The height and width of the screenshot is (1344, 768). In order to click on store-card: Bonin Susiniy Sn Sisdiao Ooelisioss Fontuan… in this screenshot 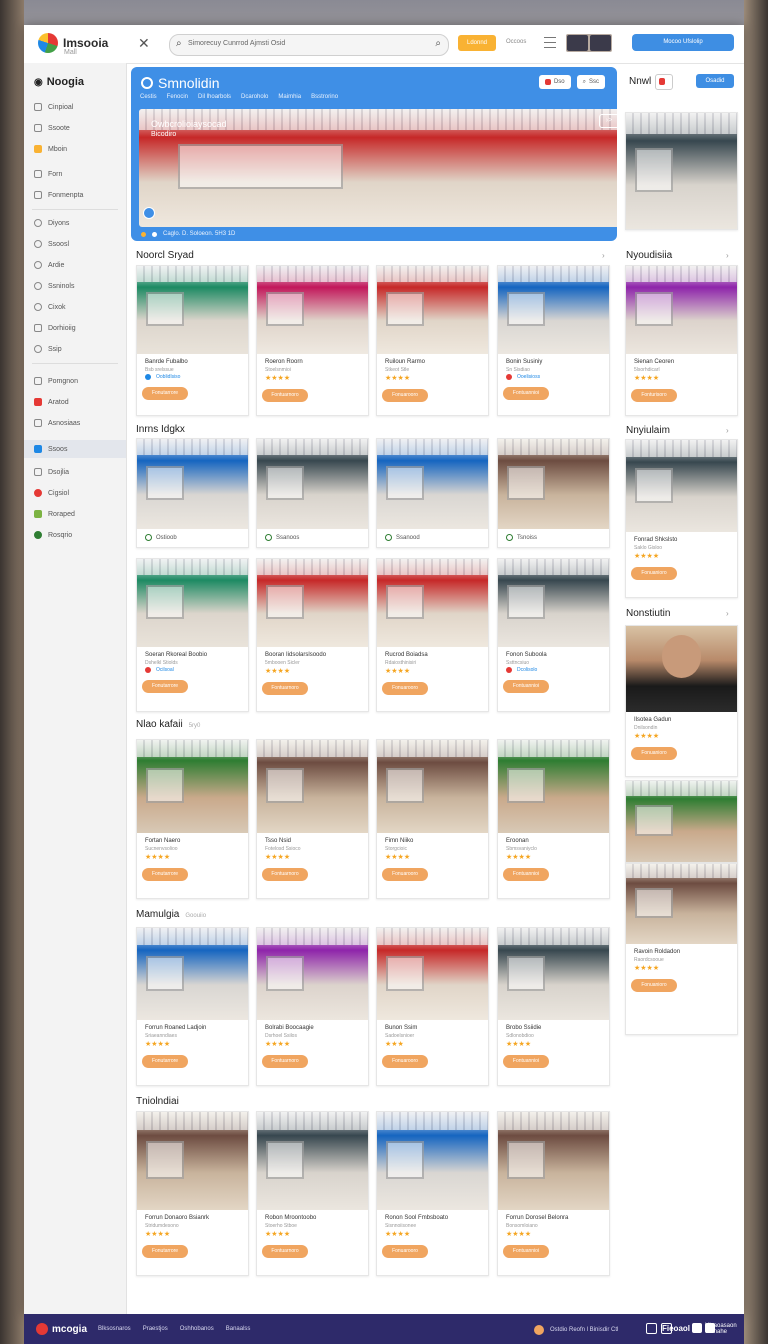, I will do `click(553, 340)`.